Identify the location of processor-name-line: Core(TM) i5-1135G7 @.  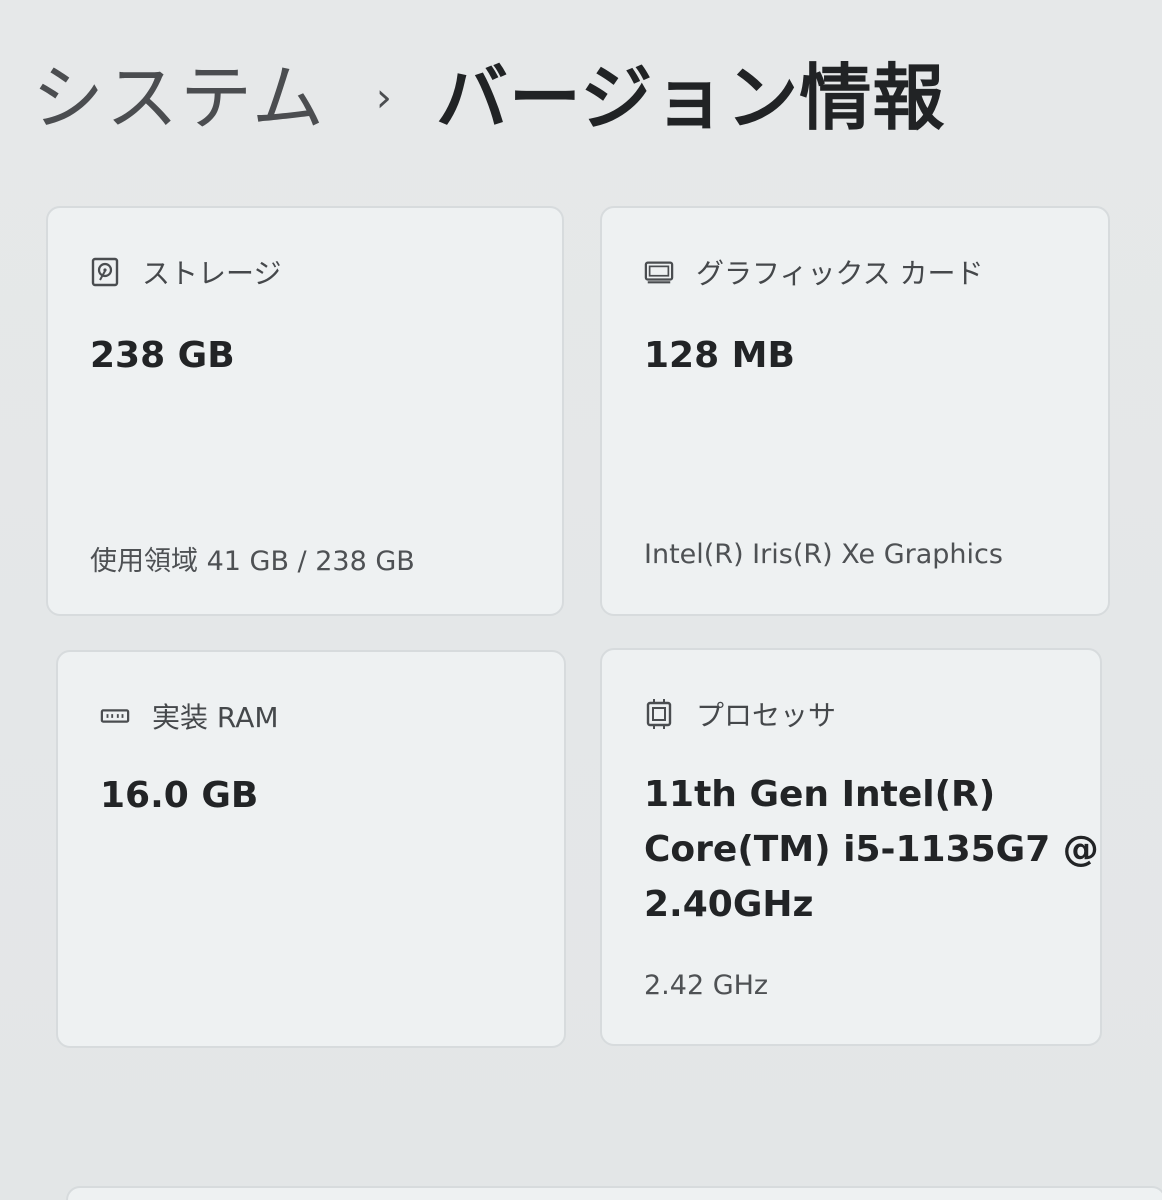
(871, 849).